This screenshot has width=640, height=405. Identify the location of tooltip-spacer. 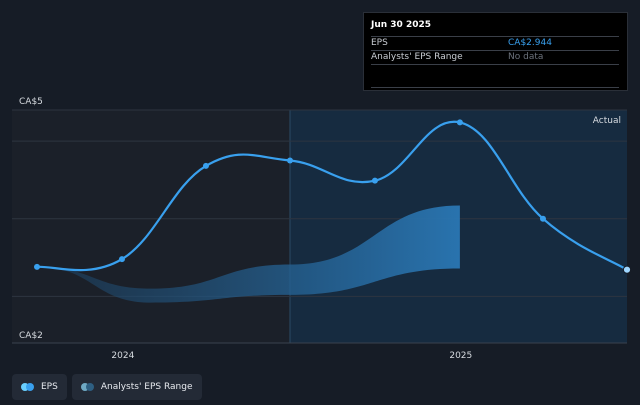
(495, 76).